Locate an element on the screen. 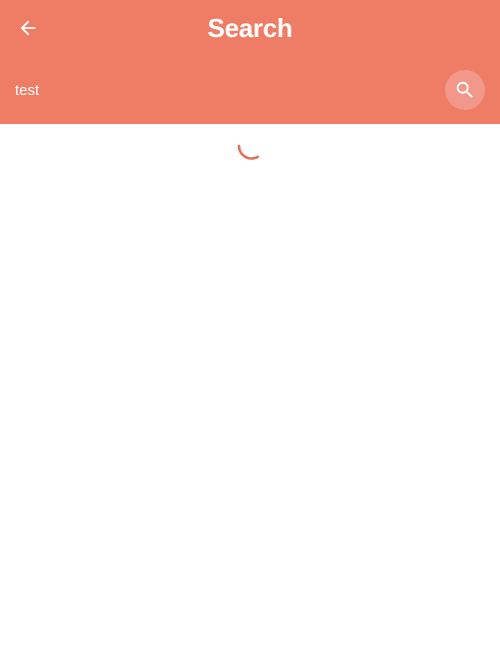 The height and width of the screenshot is (657, 500). arrow-left-icon is located at coordinates (28, 28).